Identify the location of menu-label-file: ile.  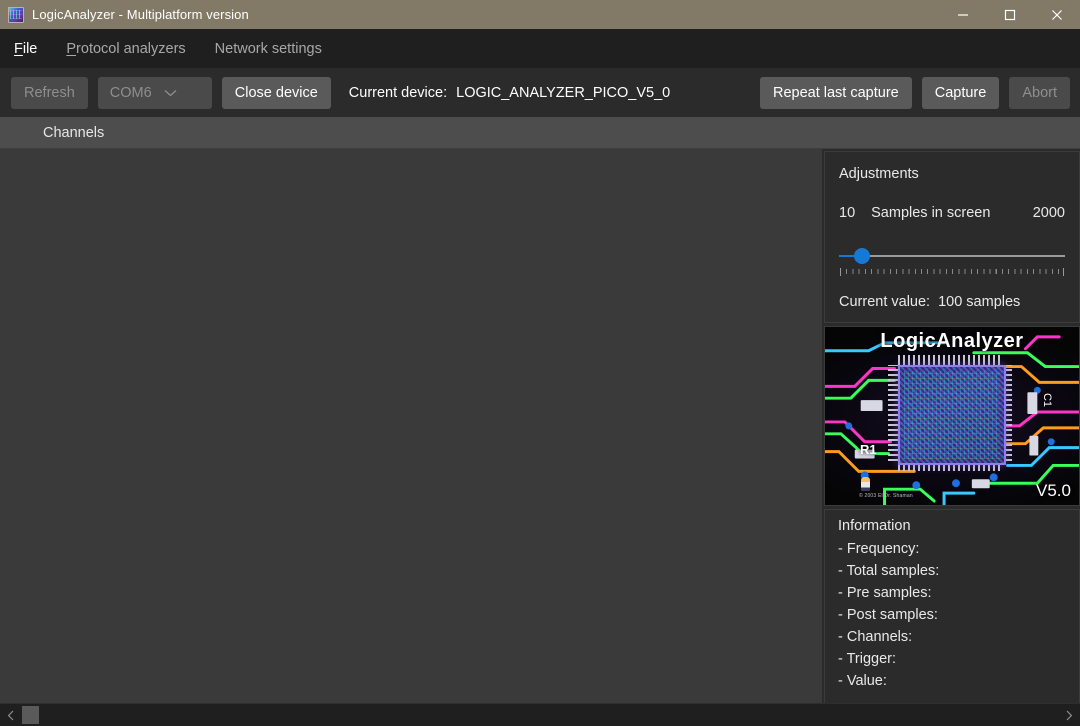
(30, 48).